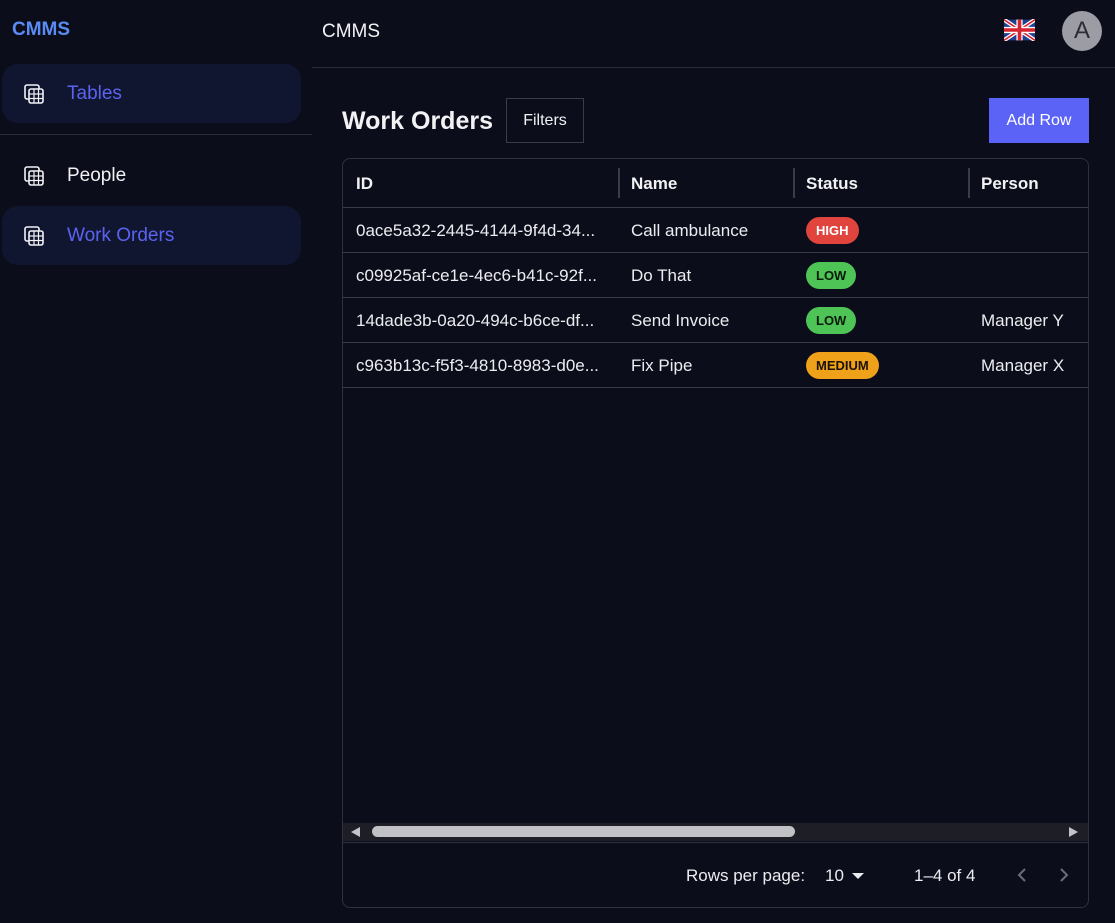 This screenshot has width=1115, height=923. I want to click on add-row-button: Add Row, so click(1039, 120).